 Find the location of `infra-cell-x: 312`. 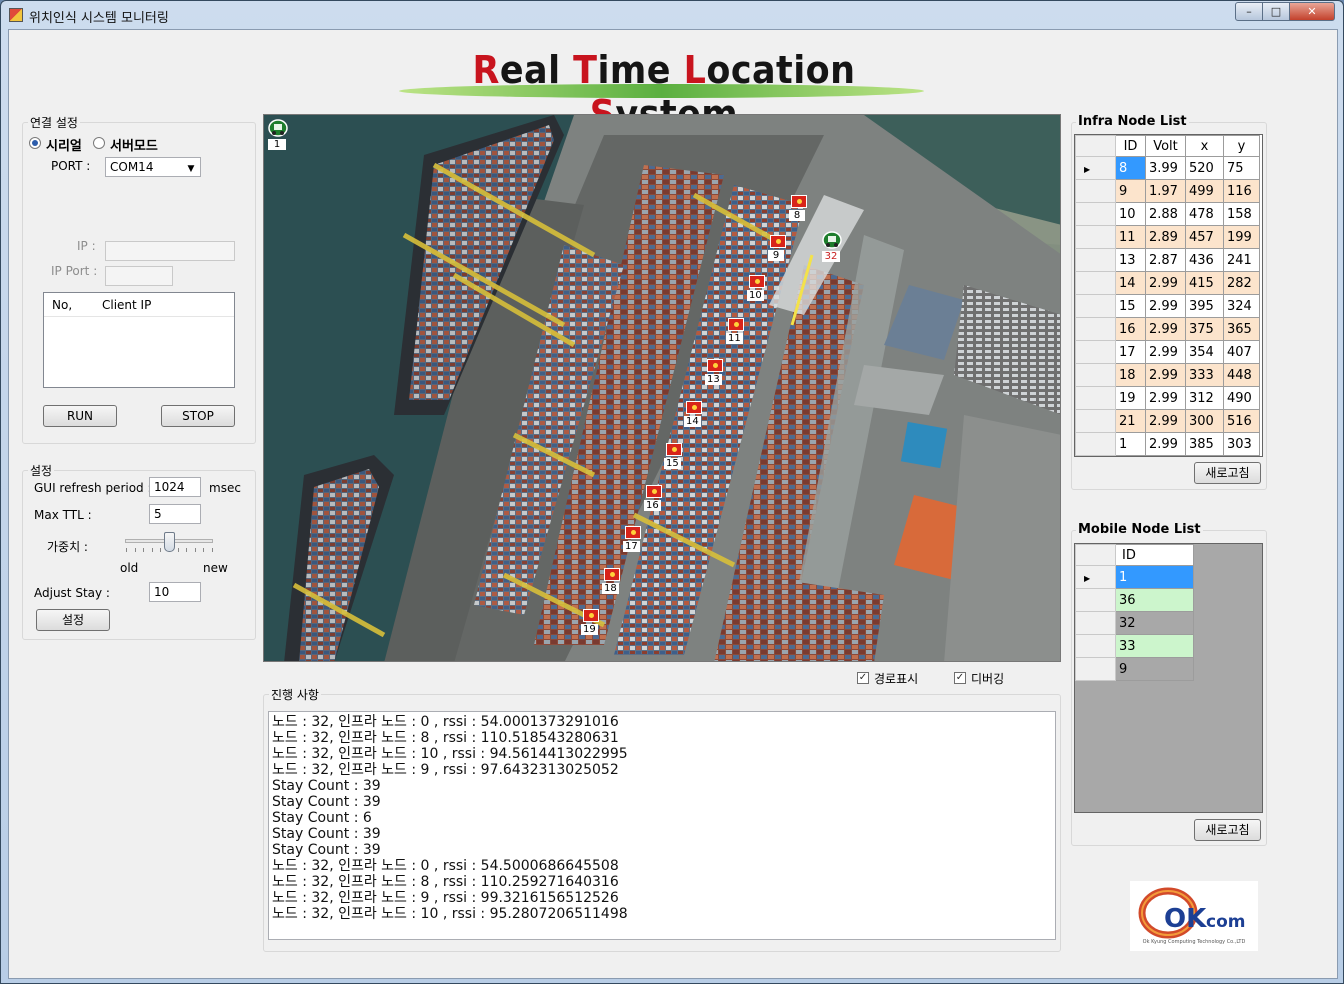

infra-cell-x: 312 is located at coordinates (1204, 398).